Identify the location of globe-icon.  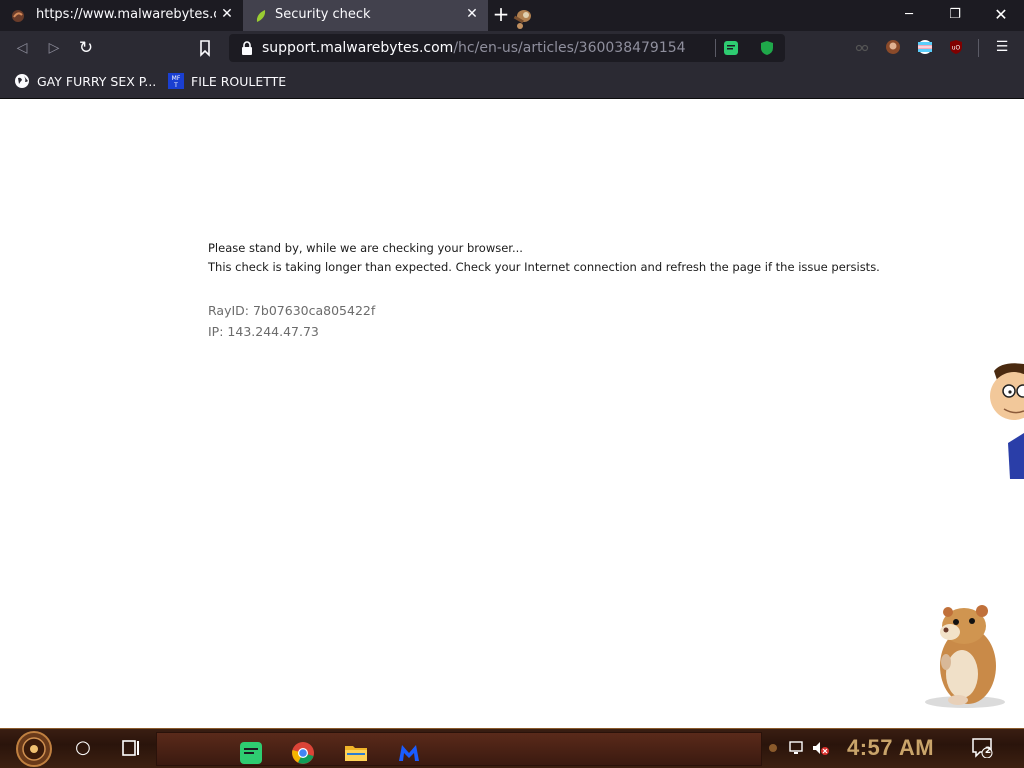
(22, 81).